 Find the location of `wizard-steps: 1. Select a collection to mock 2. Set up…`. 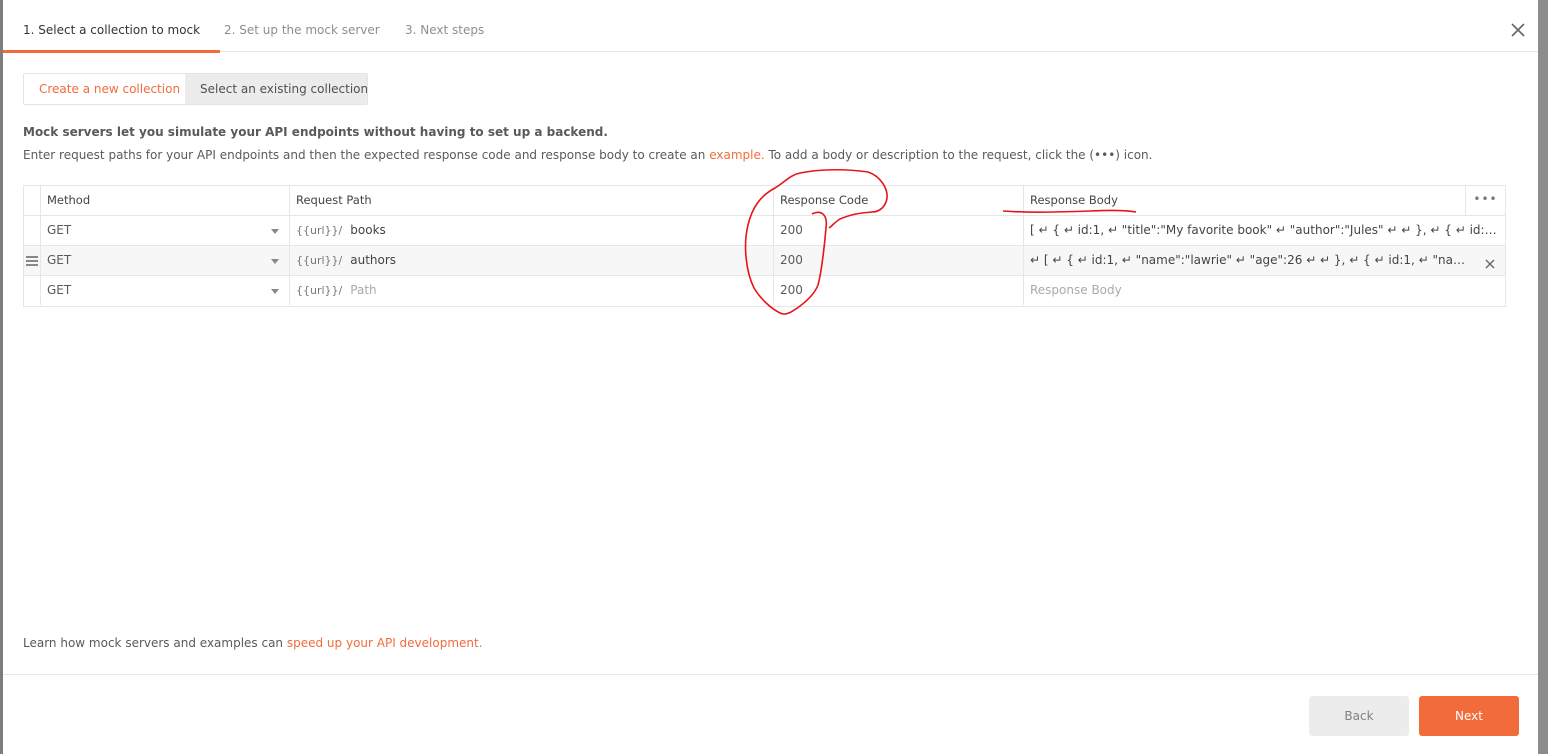

wizard-steps: 1. Select a collection to mock 2. Set up… is located at coordinates (770, 26).